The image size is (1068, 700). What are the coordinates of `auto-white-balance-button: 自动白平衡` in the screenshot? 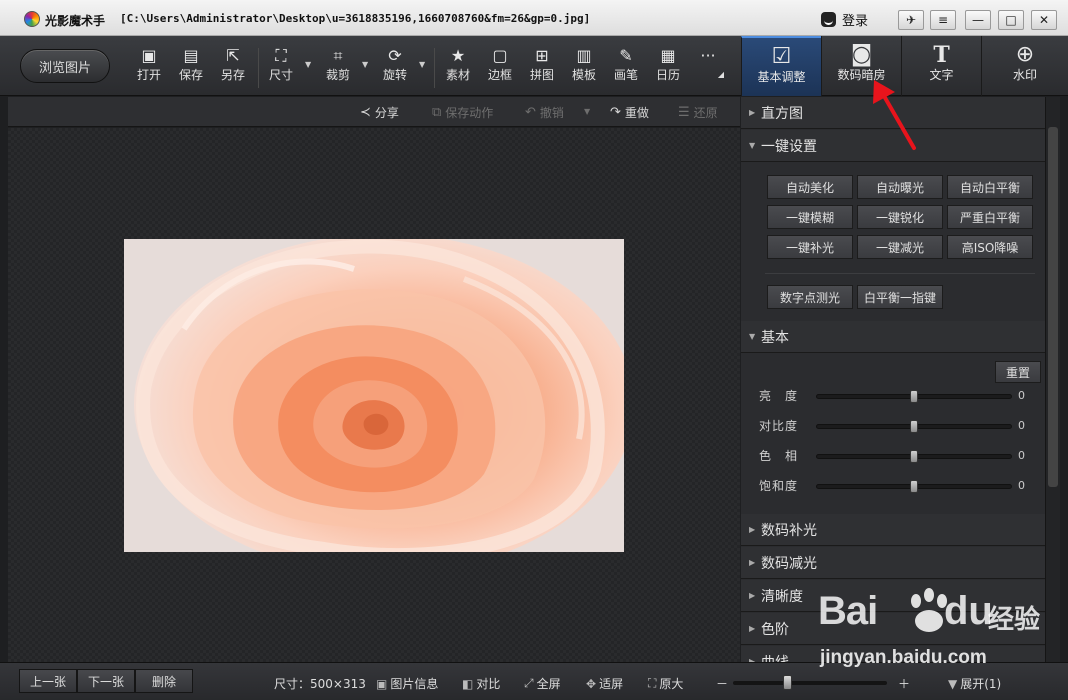 It's located at (990, 187).